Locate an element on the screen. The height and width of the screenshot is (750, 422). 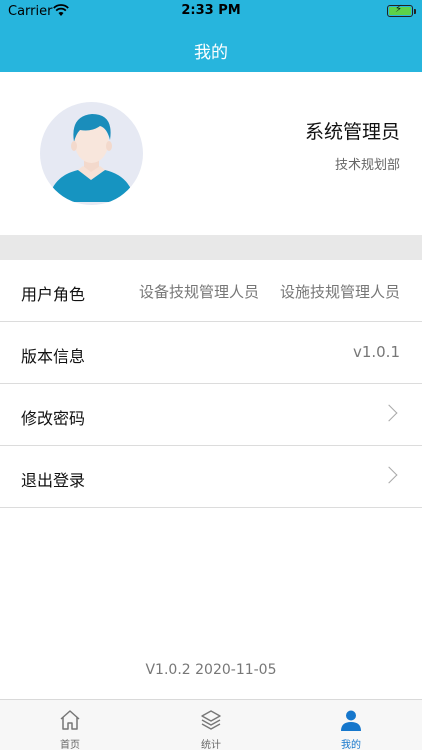
status-bar: Carrier 2:33 PM ⚡ is located at coordinates (211, 12).